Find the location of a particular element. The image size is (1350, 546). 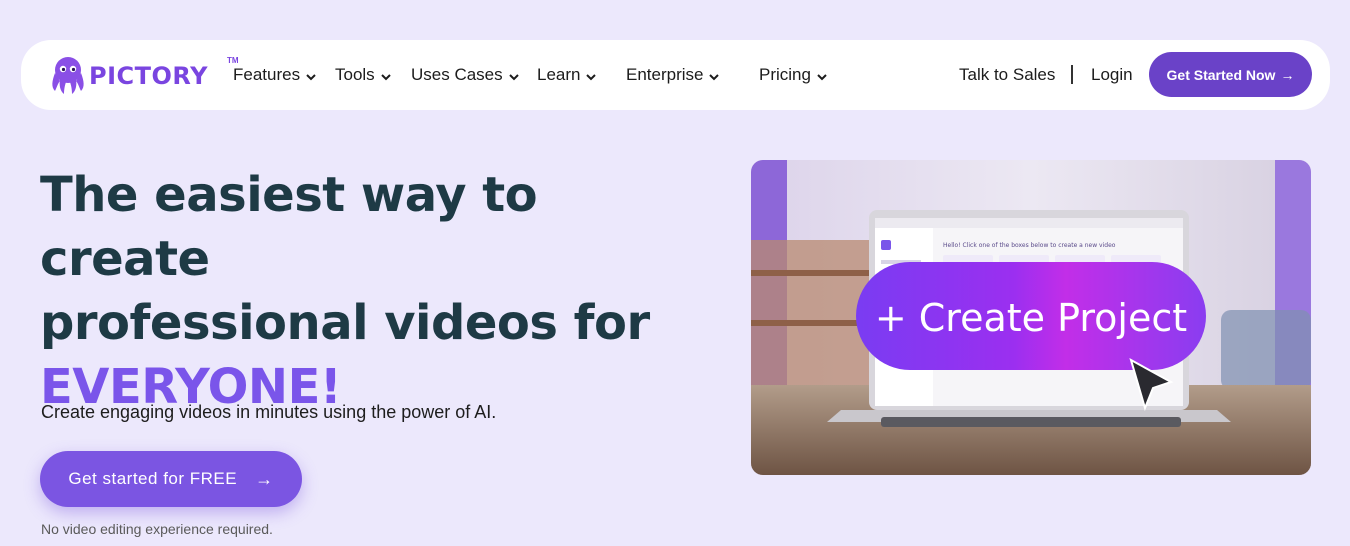

nav-tools: Tools is located at coordinates (363, 75).